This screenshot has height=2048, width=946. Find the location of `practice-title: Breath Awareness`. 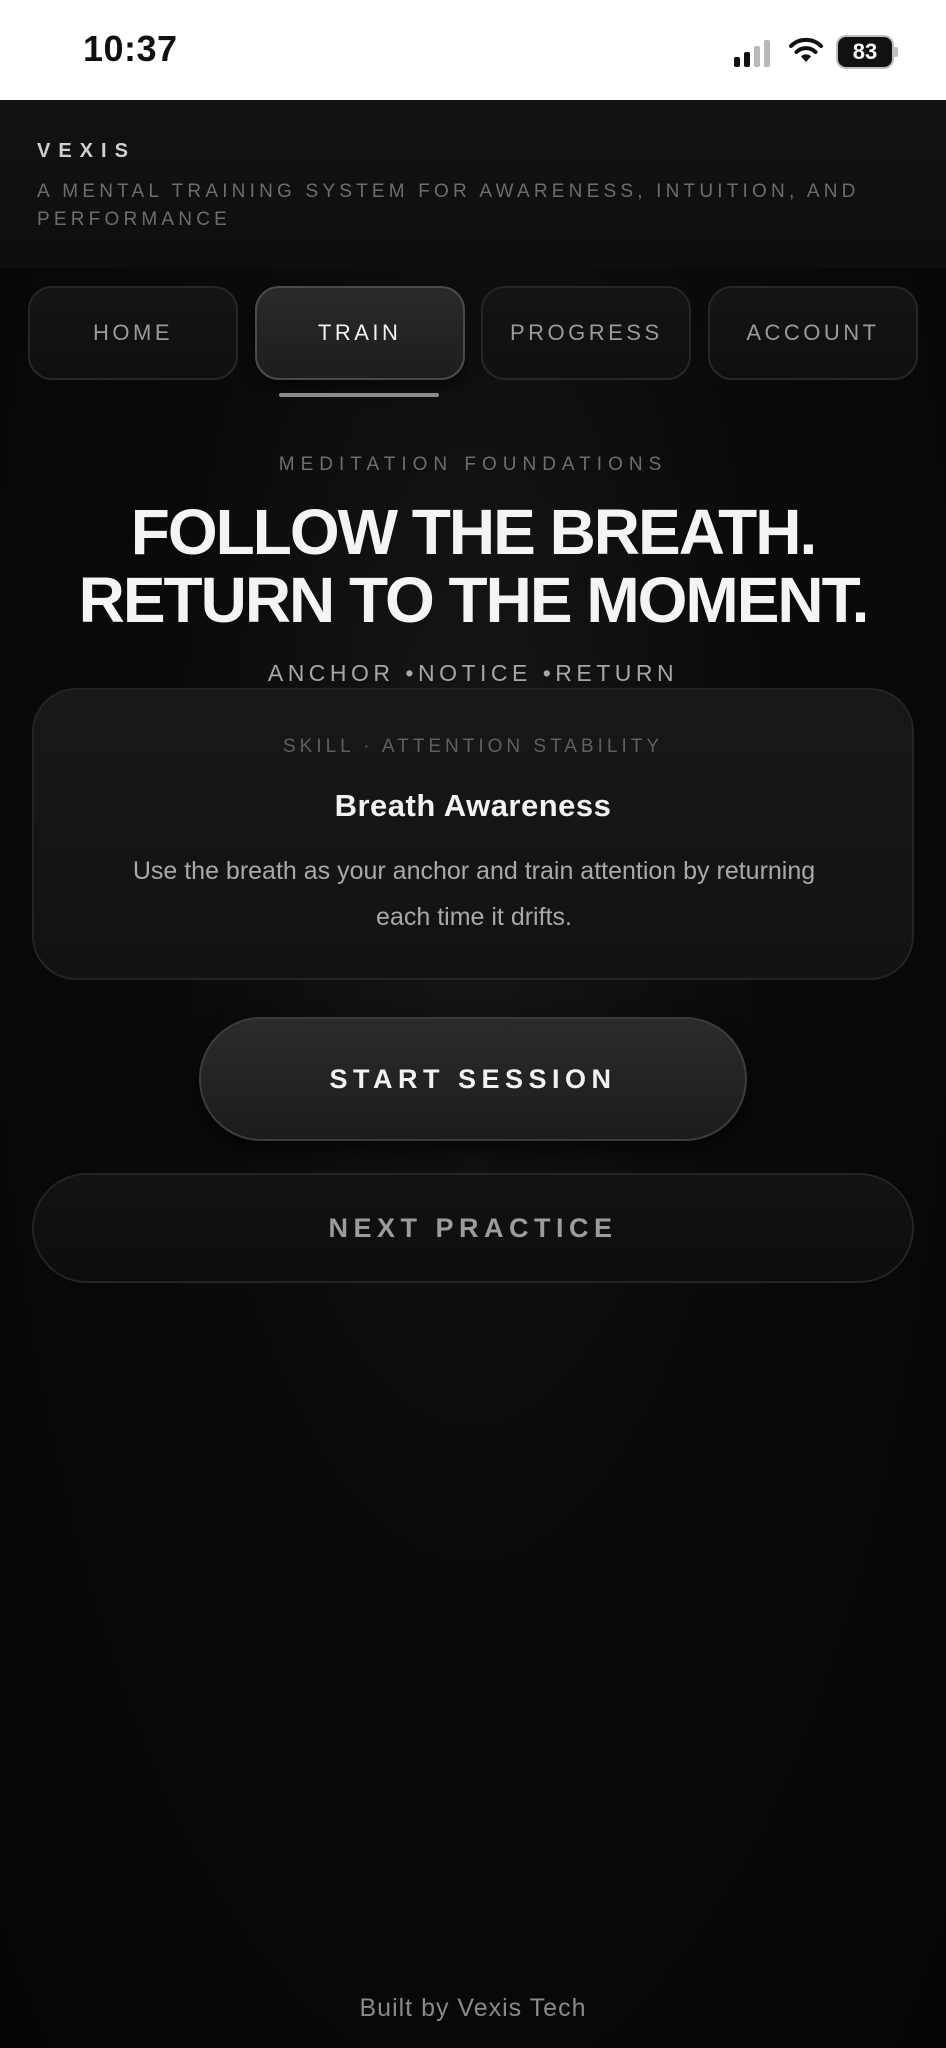

practice-title: Breath Awareness is located at coordinates (473, 805).